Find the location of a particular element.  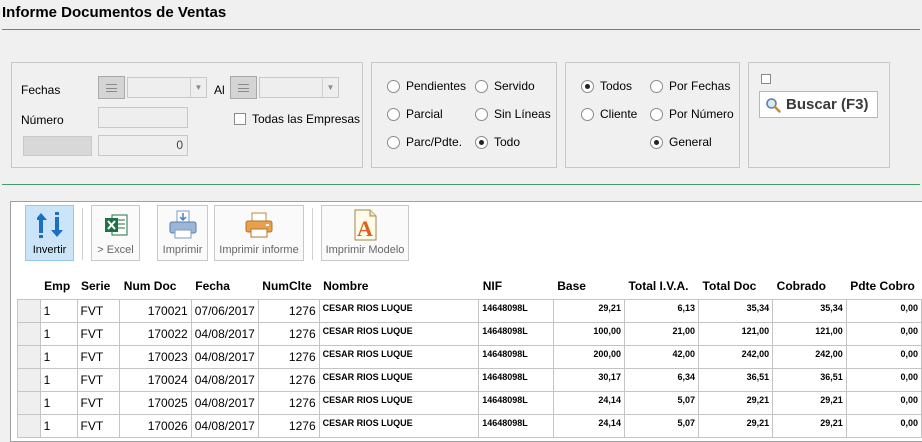

radio-por-fechas: Por Fechas is located at coordinates (690, 86).